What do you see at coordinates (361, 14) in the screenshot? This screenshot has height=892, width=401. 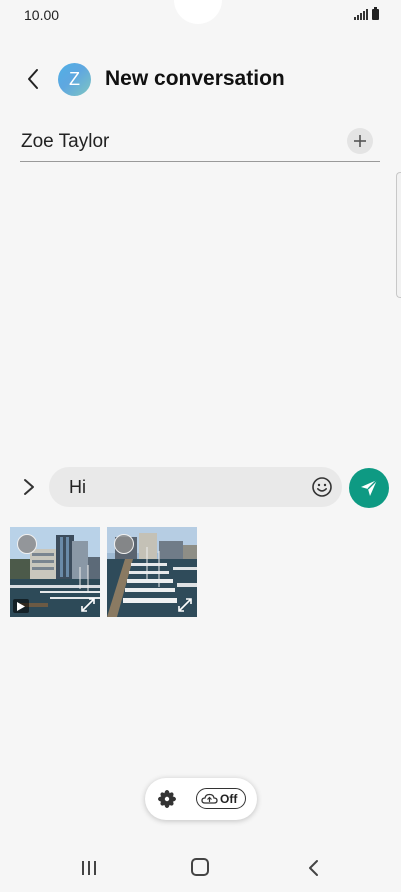 I see `signal-icon` at bounding box center [361, 14].